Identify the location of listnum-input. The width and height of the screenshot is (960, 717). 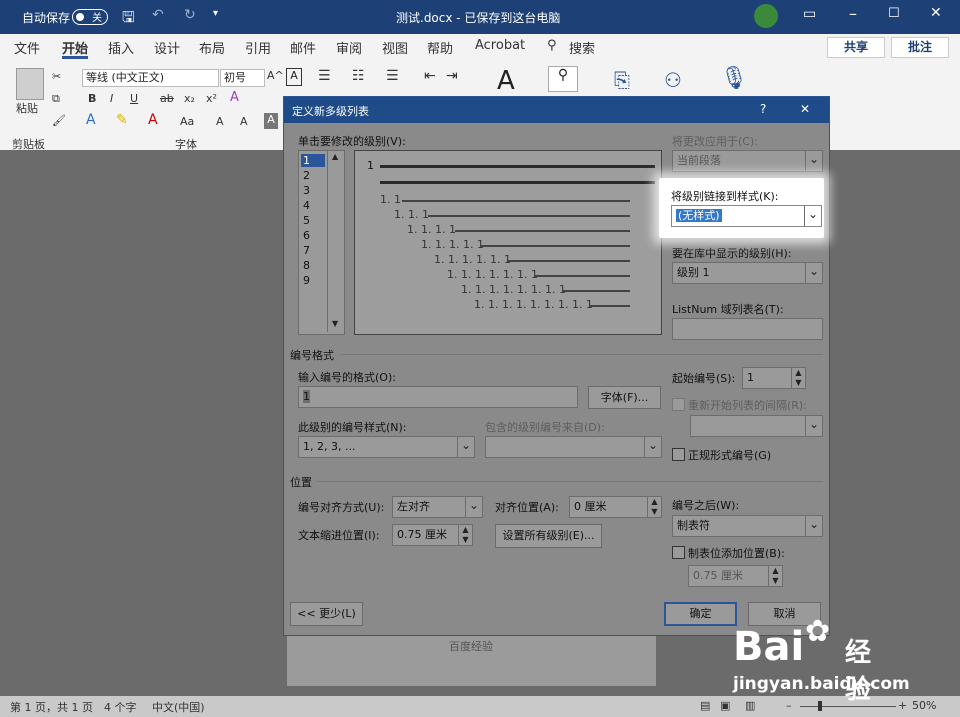
(747, 329).